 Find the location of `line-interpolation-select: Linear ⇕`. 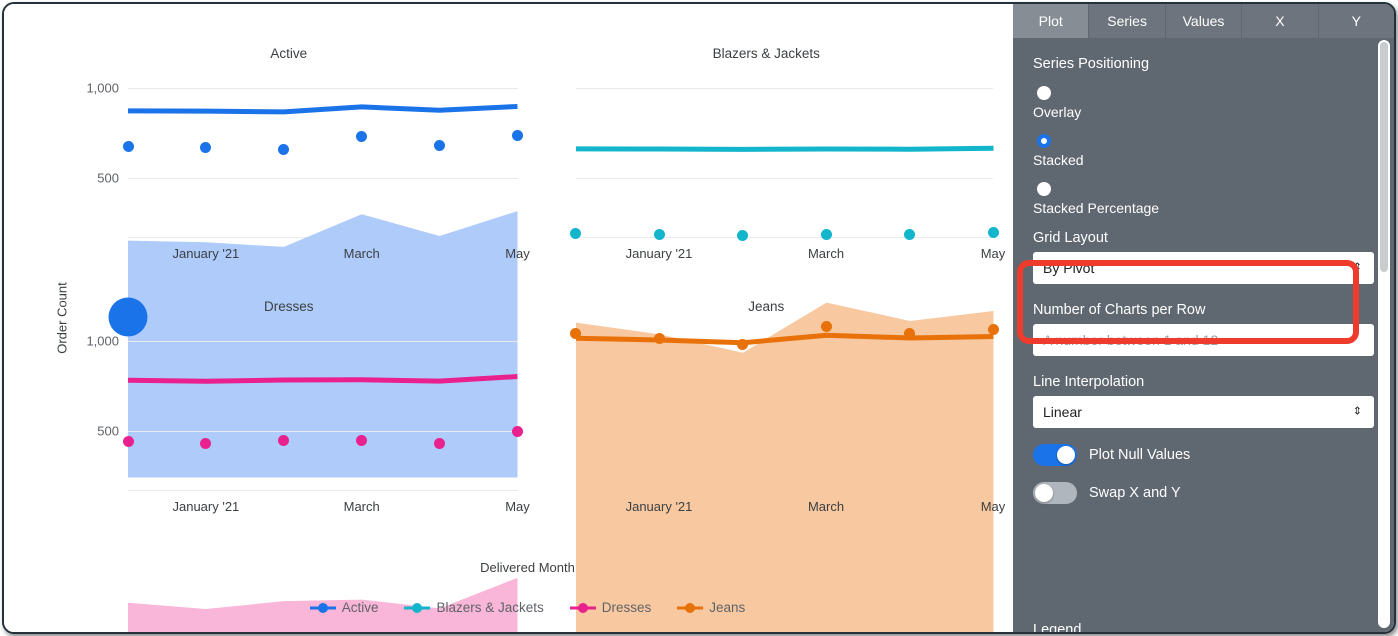

line-interpolation-select: Linear ⇕ is located at coordinates (1203, 412).